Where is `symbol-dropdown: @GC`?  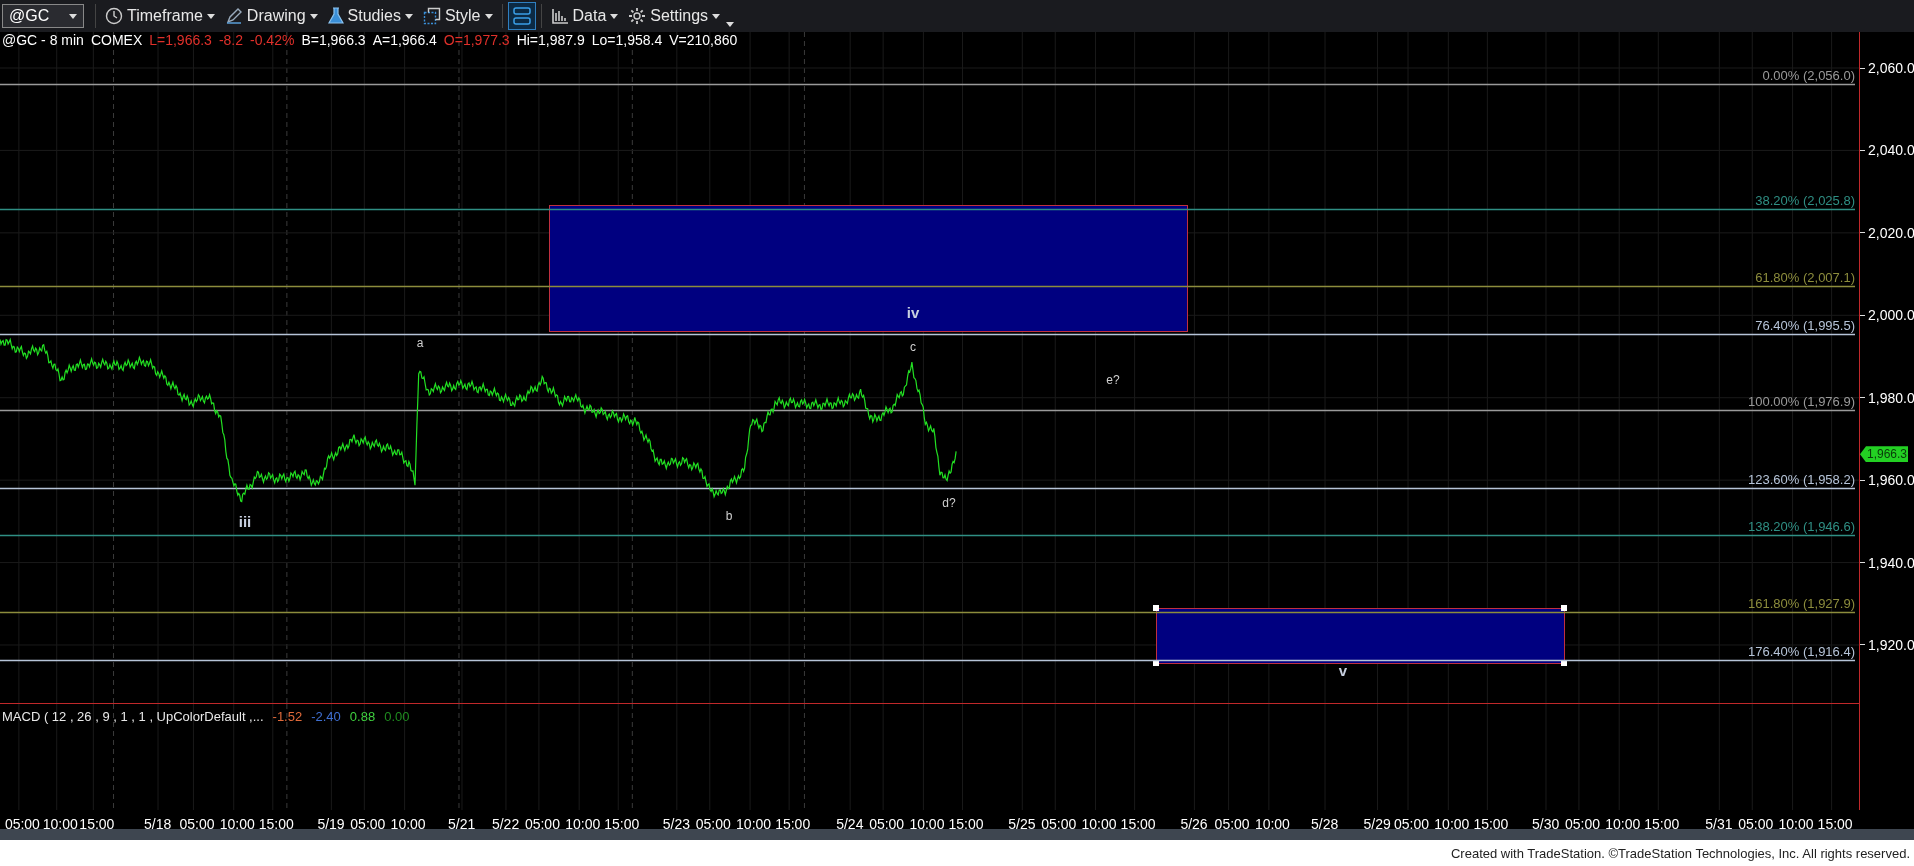
symbol-dropdown: @GC is located at coordinates (43, 16).